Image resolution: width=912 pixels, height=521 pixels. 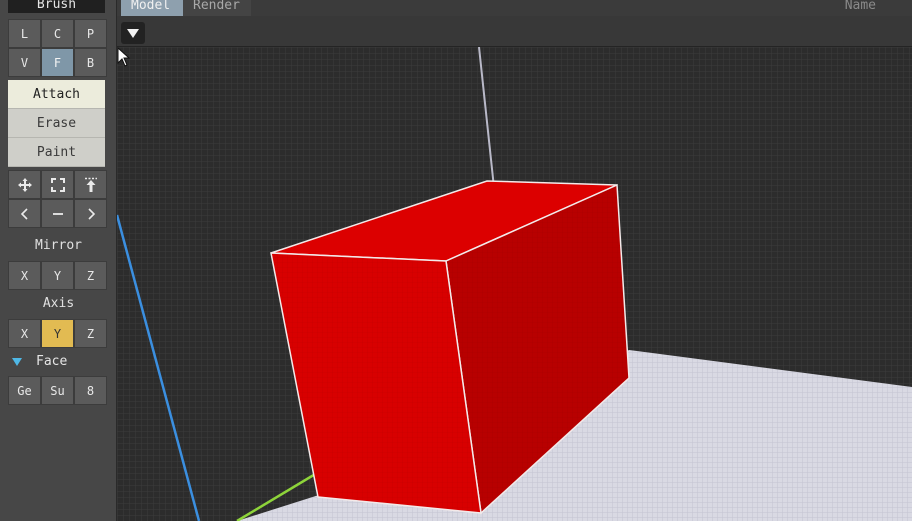 What do you see at coordinates (52, 361) in the screenshot?
I see `face-label: Face` at bounding box center [52, 361].